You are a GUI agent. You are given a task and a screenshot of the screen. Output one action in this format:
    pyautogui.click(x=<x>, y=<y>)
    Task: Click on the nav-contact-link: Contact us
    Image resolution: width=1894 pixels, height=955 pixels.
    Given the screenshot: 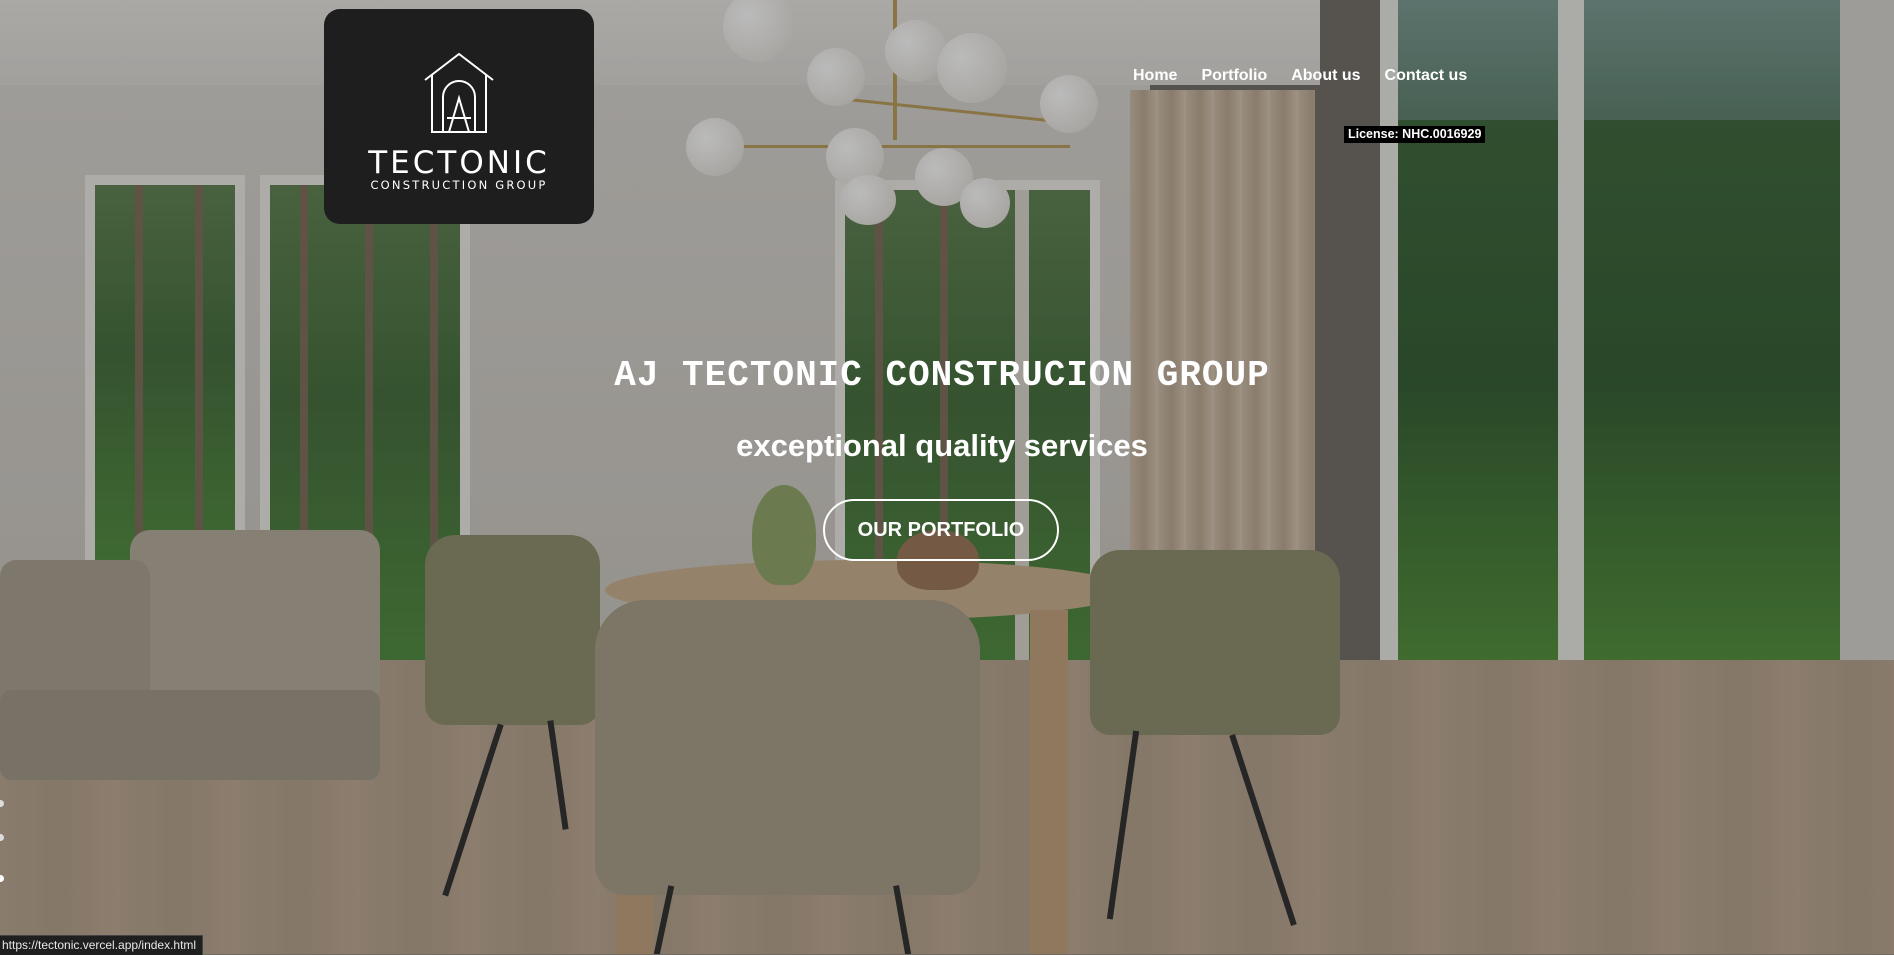 What is the action you would take?
    pyautogui.click(x=1426, y=76)
    